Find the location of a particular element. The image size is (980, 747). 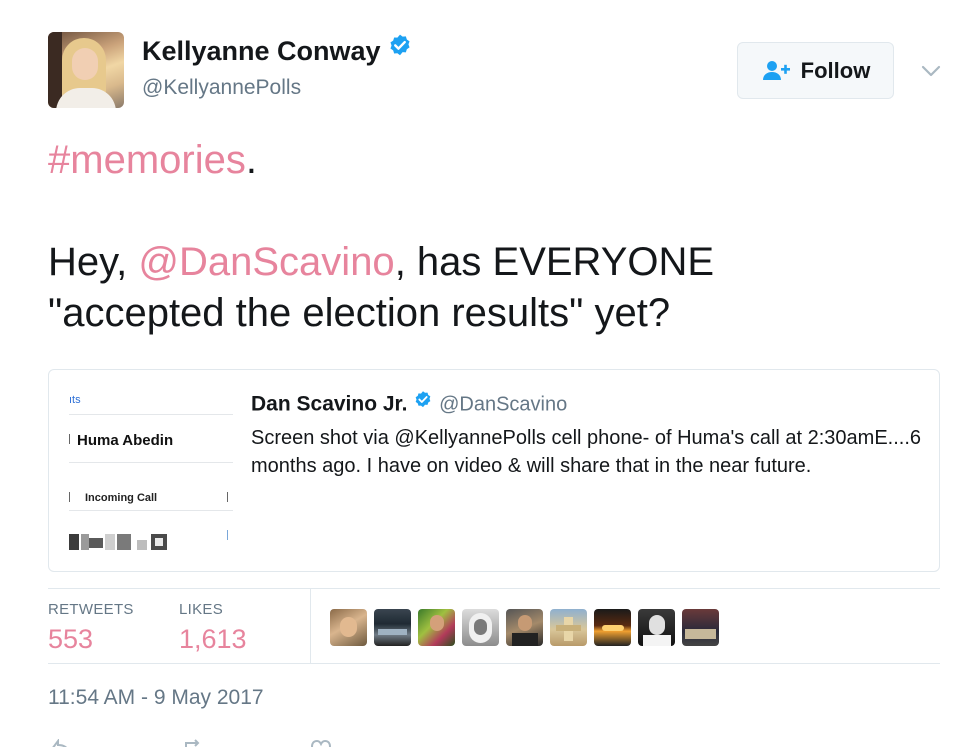

tweet-header: Kellyanne Conway @KellyannePolls Follow is located at coordinates (498, 72).